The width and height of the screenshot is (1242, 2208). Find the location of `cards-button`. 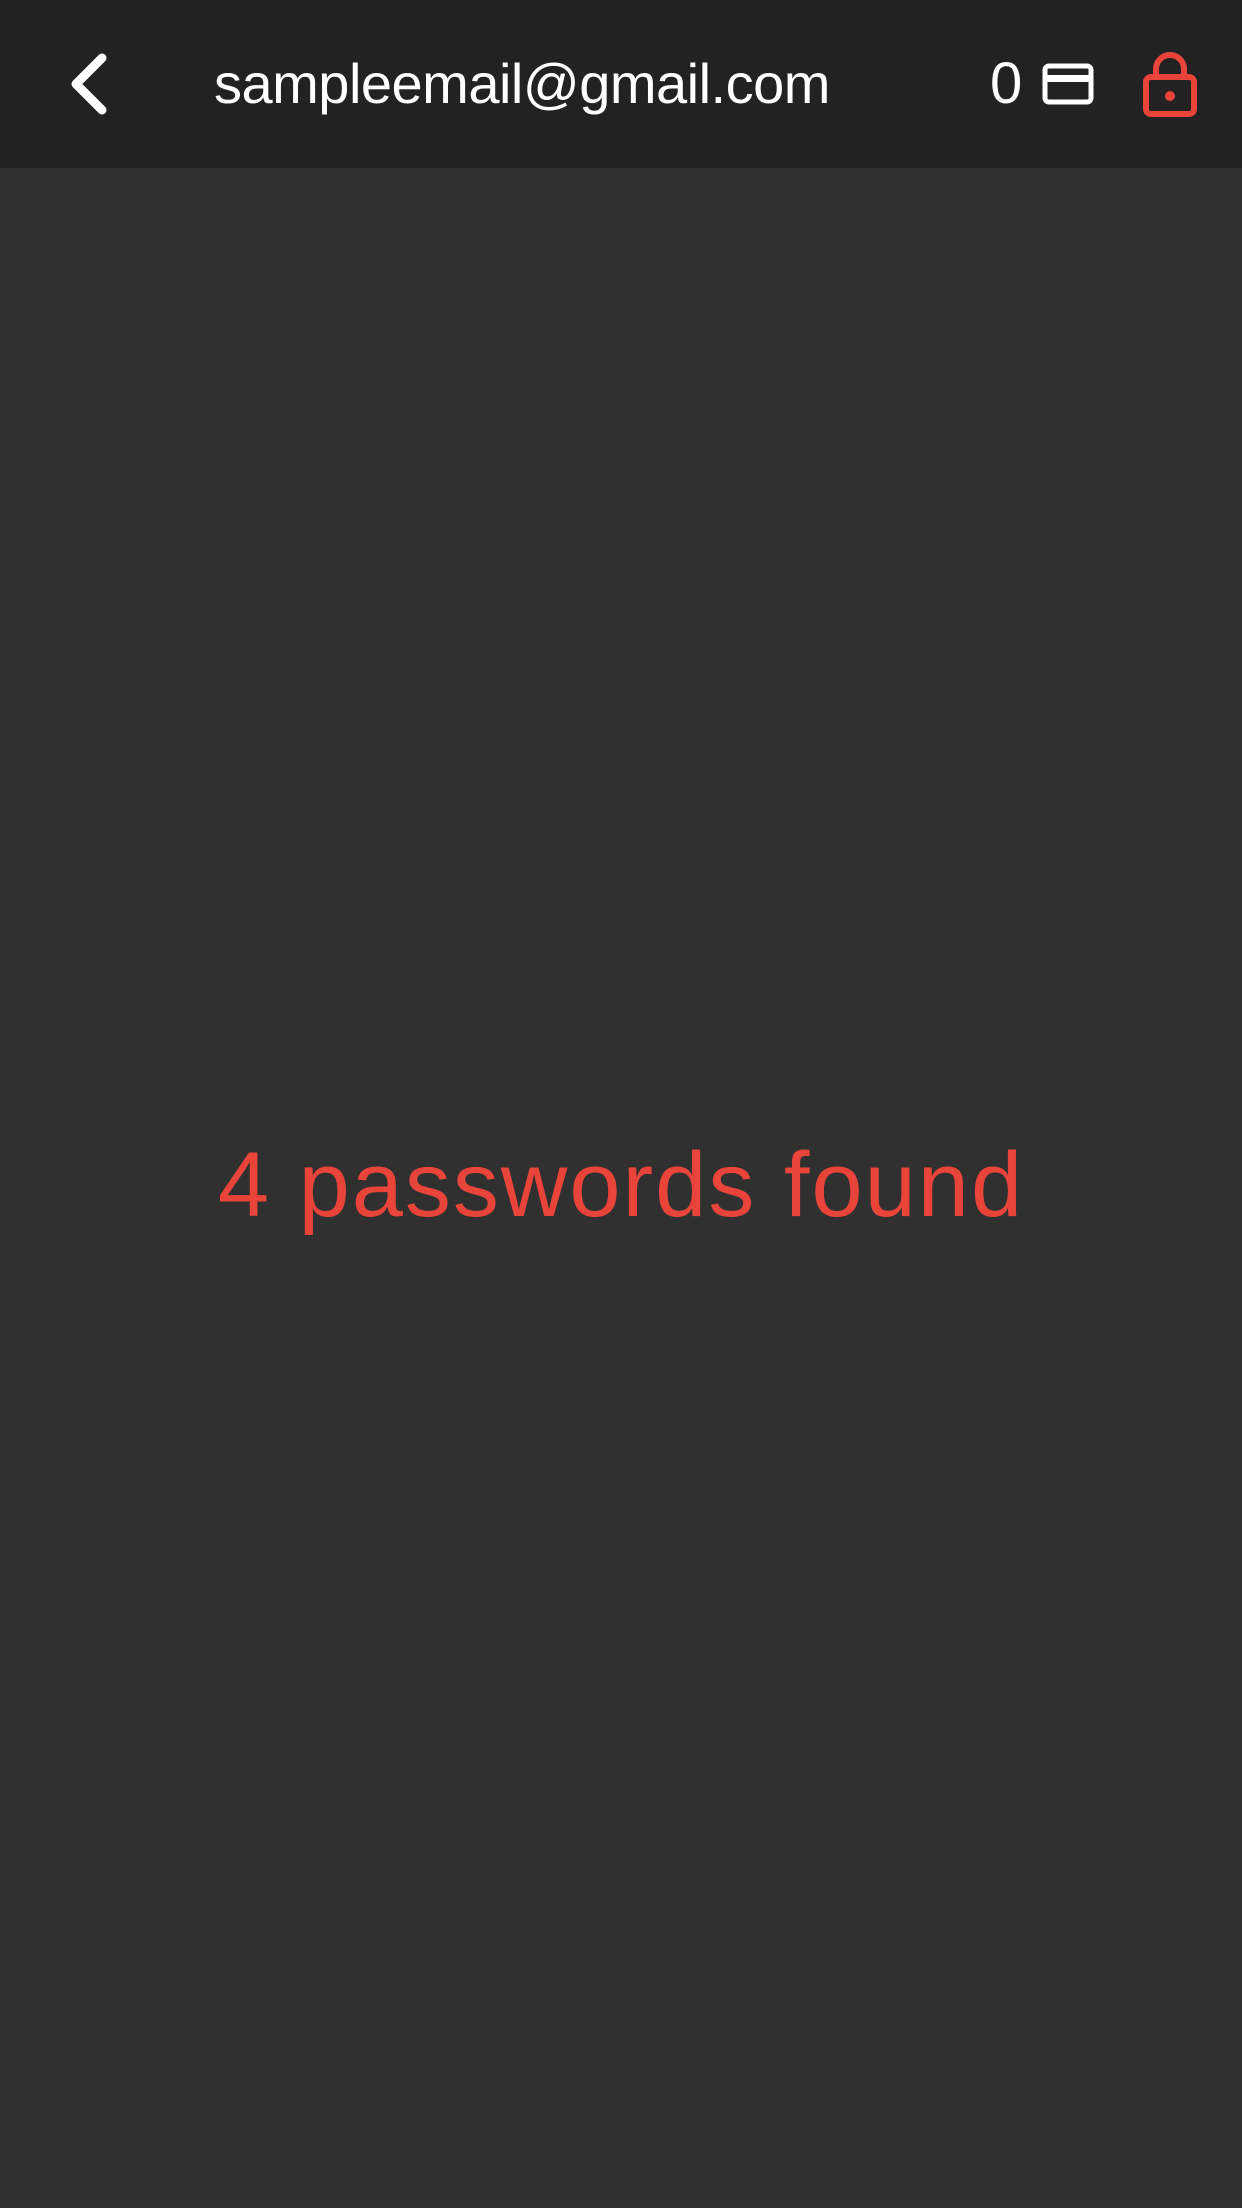

cards-button is located at coordinates (1068, 84).